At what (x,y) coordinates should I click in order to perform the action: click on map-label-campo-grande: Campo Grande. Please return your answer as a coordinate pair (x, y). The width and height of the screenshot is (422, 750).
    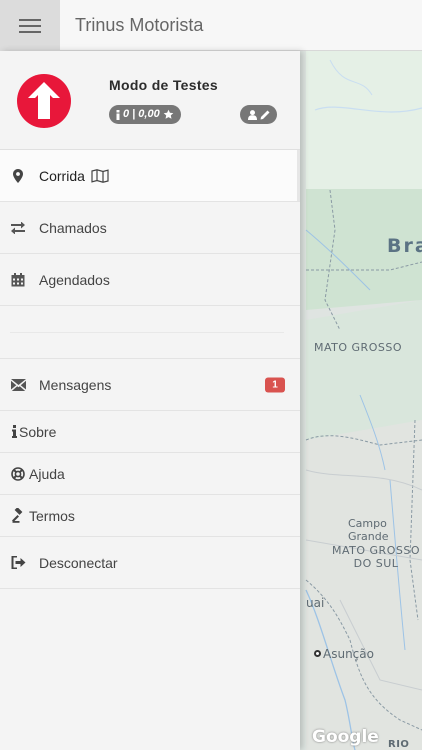
    Looking at the image, I should click on (368, 530).